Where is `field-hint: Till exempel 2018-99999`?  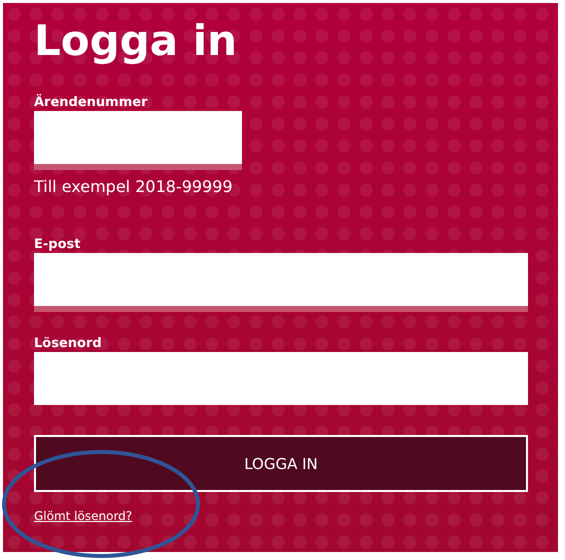 field-hint: Till exempel 2018-99999 is located at coordinates (133, 187).